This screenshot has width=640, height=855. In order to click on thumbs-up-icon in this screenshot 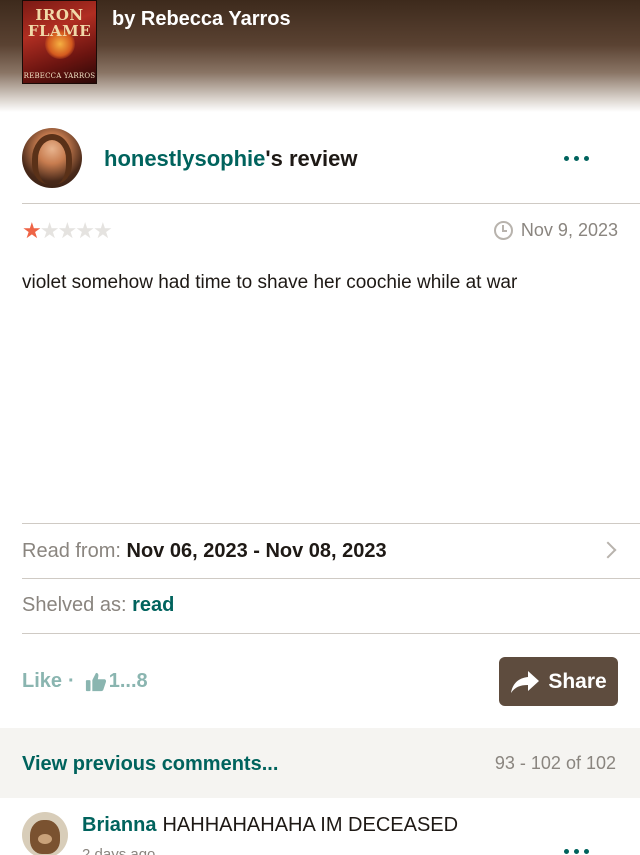, I will do `click(96, 682)`.